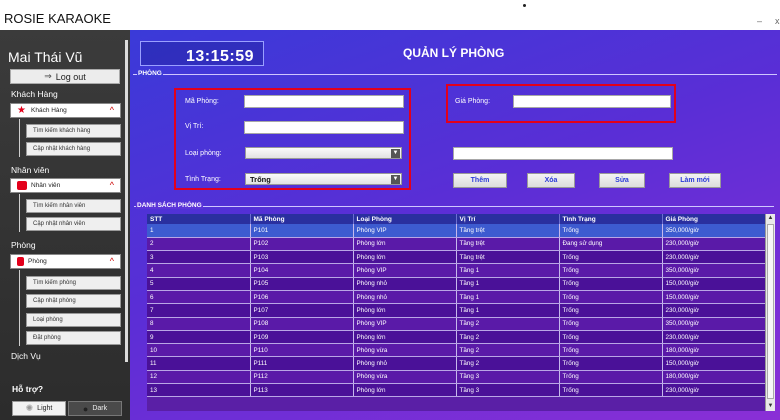  What do you see at coordinates (302, 257) in the screenshot?
I see `table-cell: P103` at bounding box center [302, 257].